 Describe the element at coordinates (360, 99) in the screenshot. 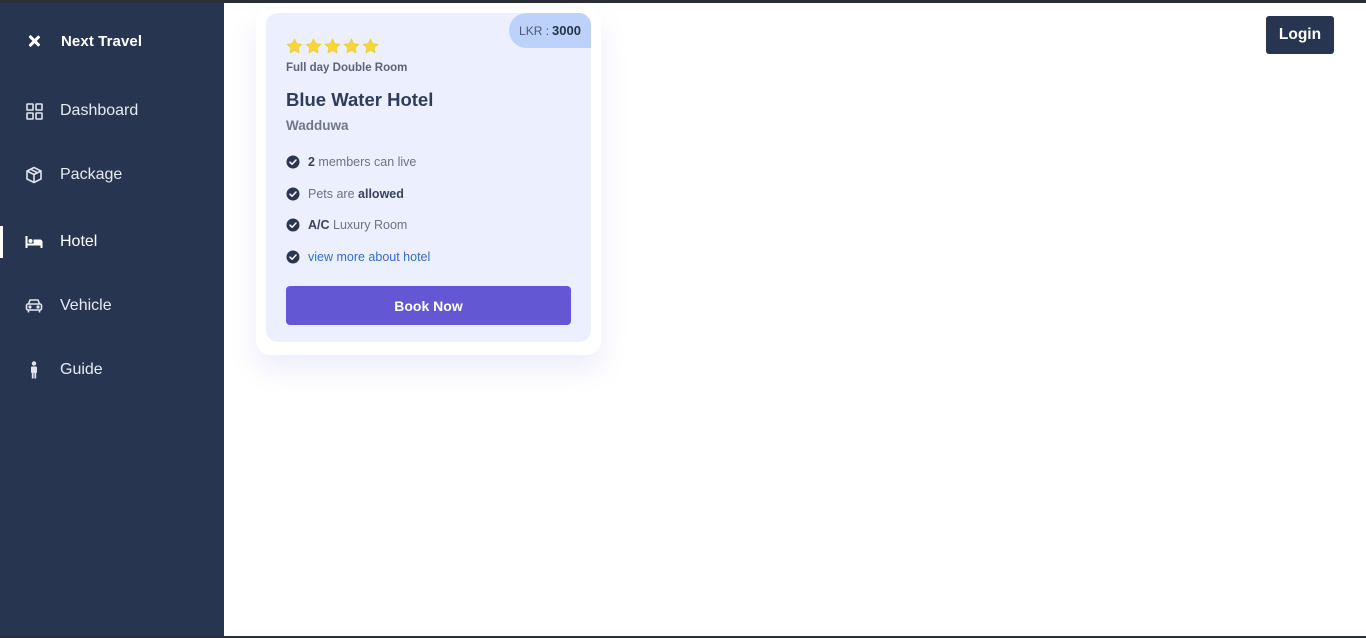

I see `hotel-name: Blue Water Hotel` at that location.